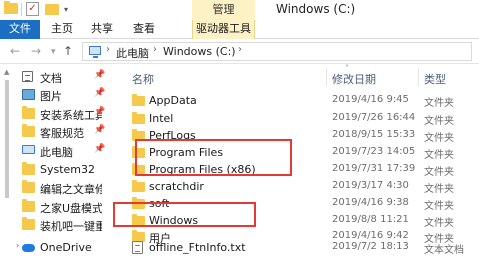 This screenshot has height=257, width=479. What do you see at coordinates (277, 51) in the screenshot?
I see `address-input: › 此电脑 › Windows (C:) ›` at bounding box center [277, 51].